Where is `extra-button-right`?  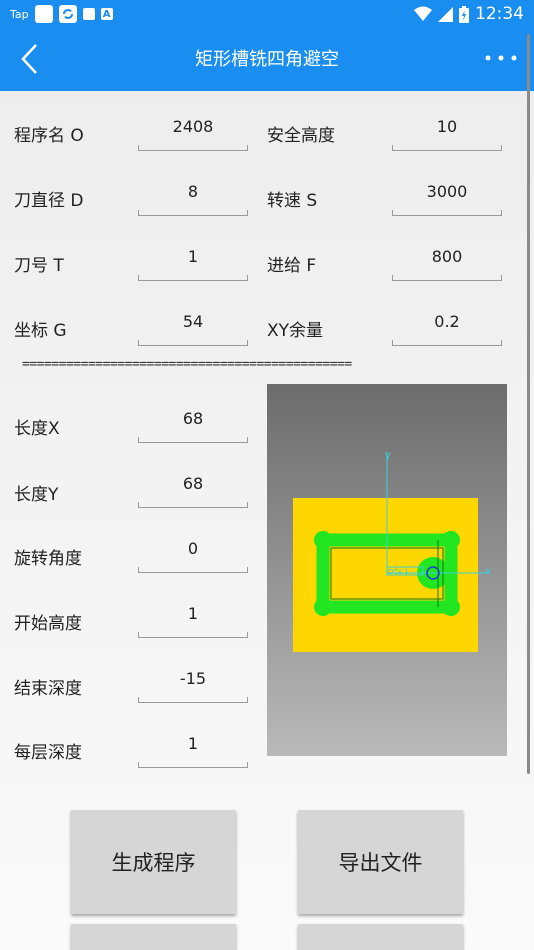 extra-button-right is located at coordinates (380, 937).